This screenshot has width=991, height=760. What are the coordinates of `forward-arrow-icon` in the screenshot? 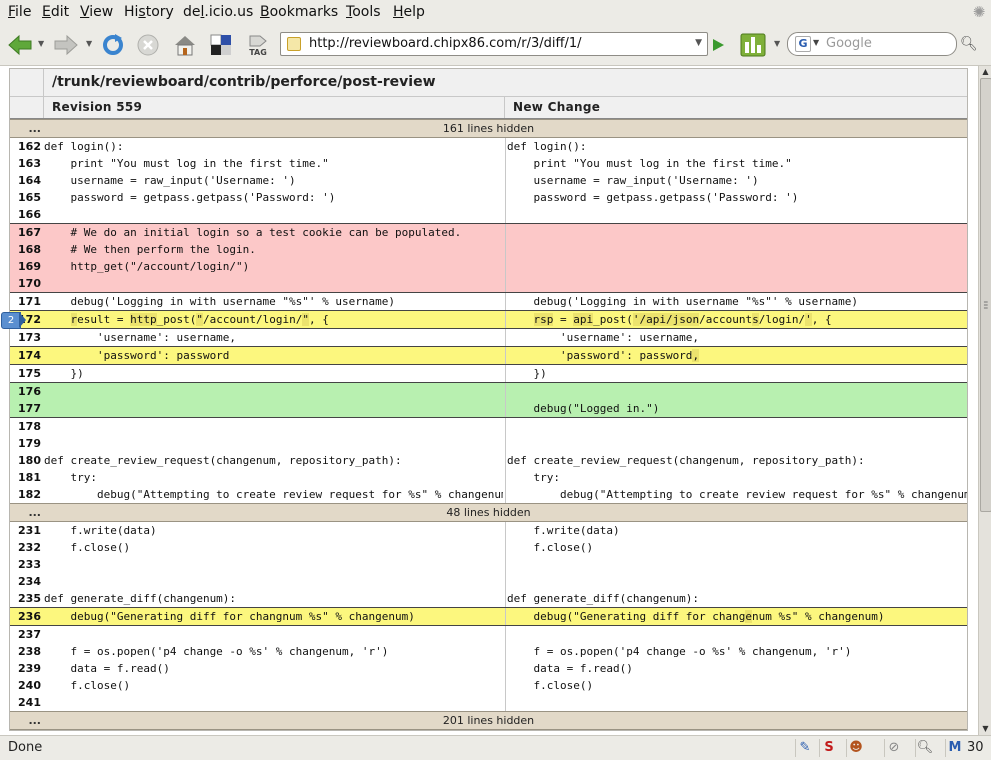 It's located at (66, 45).